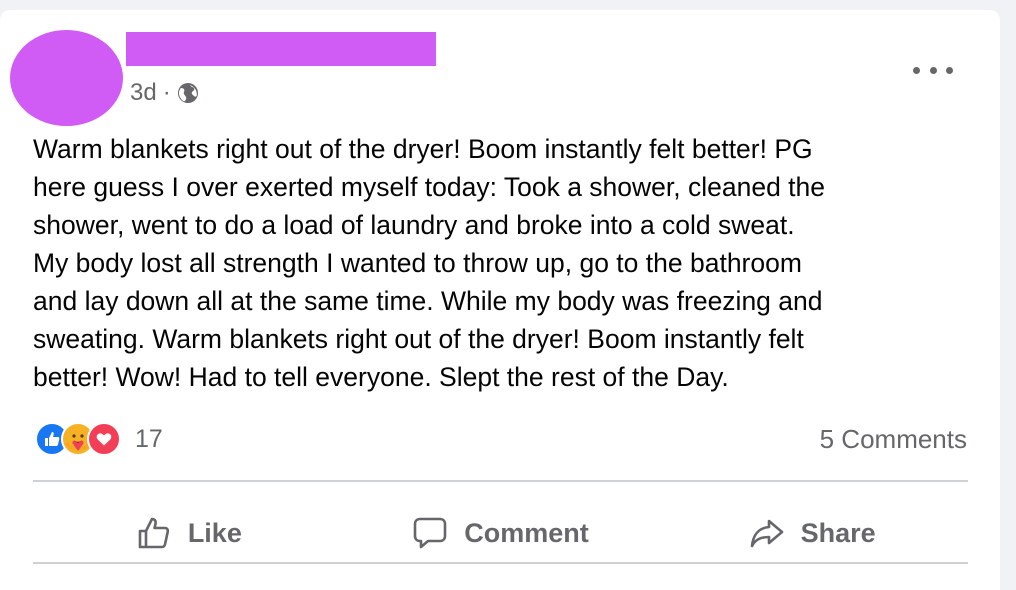 The width and height of the screenshot is (1016, 590). What do you see at coordinates (214, 532) in the screenshot?
I see `like-label: Like` at bounding box center [214, 532].